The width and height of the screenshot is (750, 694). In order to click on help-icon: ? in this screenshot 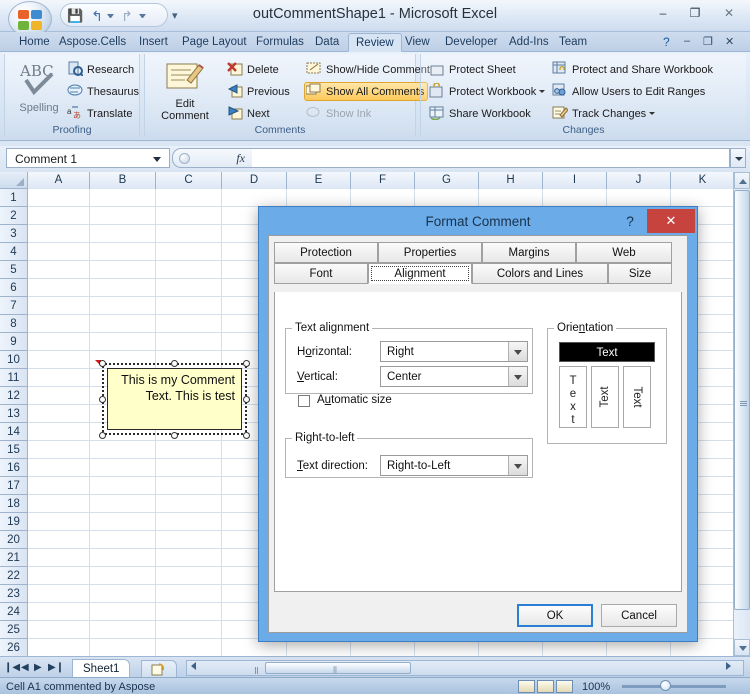, I will do `click(666, 42)`.